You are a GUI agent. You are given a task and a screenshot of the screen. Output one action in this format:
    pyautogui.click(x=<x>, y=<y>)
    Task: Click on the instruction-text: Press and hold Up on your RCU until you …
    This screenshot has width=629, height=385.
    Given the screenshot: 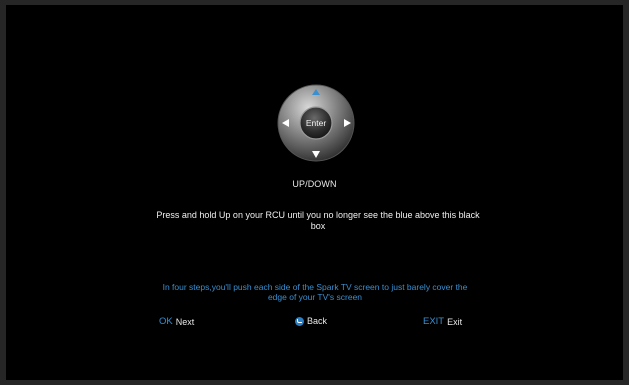 What is the action you would take?
    pyautogui.click(x=318, y=221)
    